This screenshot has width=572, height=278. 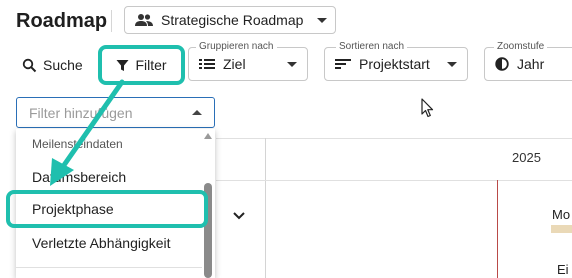 What do you see at coordinates (122, 65) in the screenshot?
I see `filter-icon` at bounding box center [122, 65].